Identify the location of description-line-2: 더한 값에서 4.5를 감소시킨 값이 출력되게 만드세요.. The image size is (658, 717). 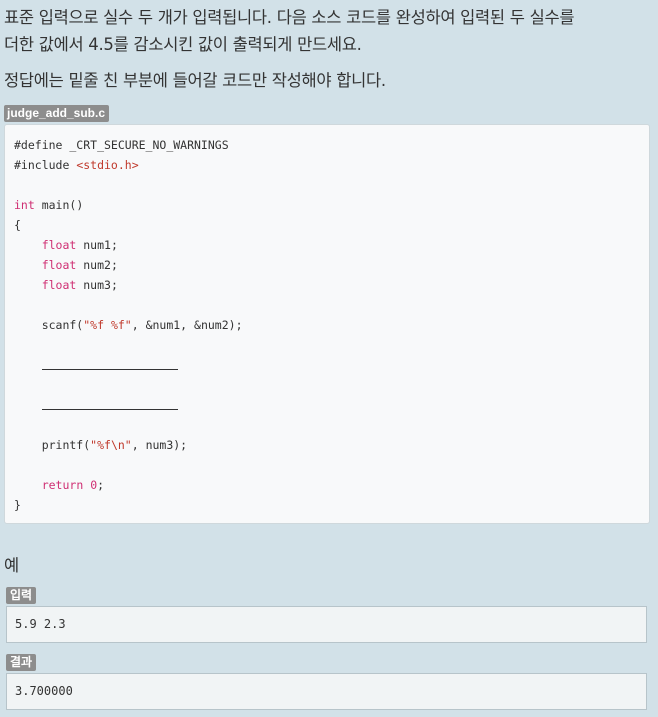
(183, 44).